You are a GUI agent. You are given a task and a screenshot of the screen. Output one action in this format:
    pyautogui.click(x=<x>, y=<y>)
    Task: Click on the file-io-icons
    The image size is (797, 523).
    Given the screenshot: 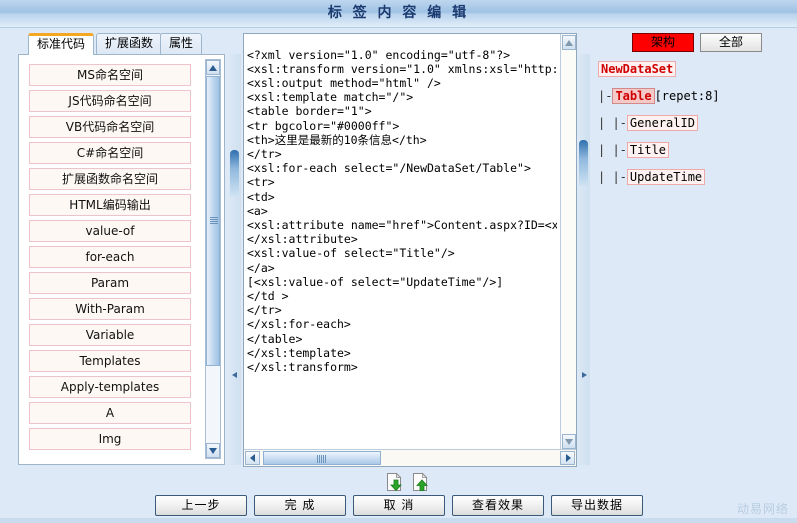 What is the action you would take?
    pyautogui.click(x=412, y=482)
    